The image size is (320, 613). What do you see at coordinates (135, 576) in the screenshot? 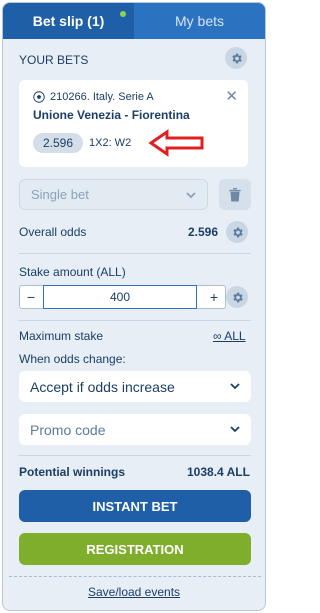
I see `footer-divider` at bounding box center [135, 576].